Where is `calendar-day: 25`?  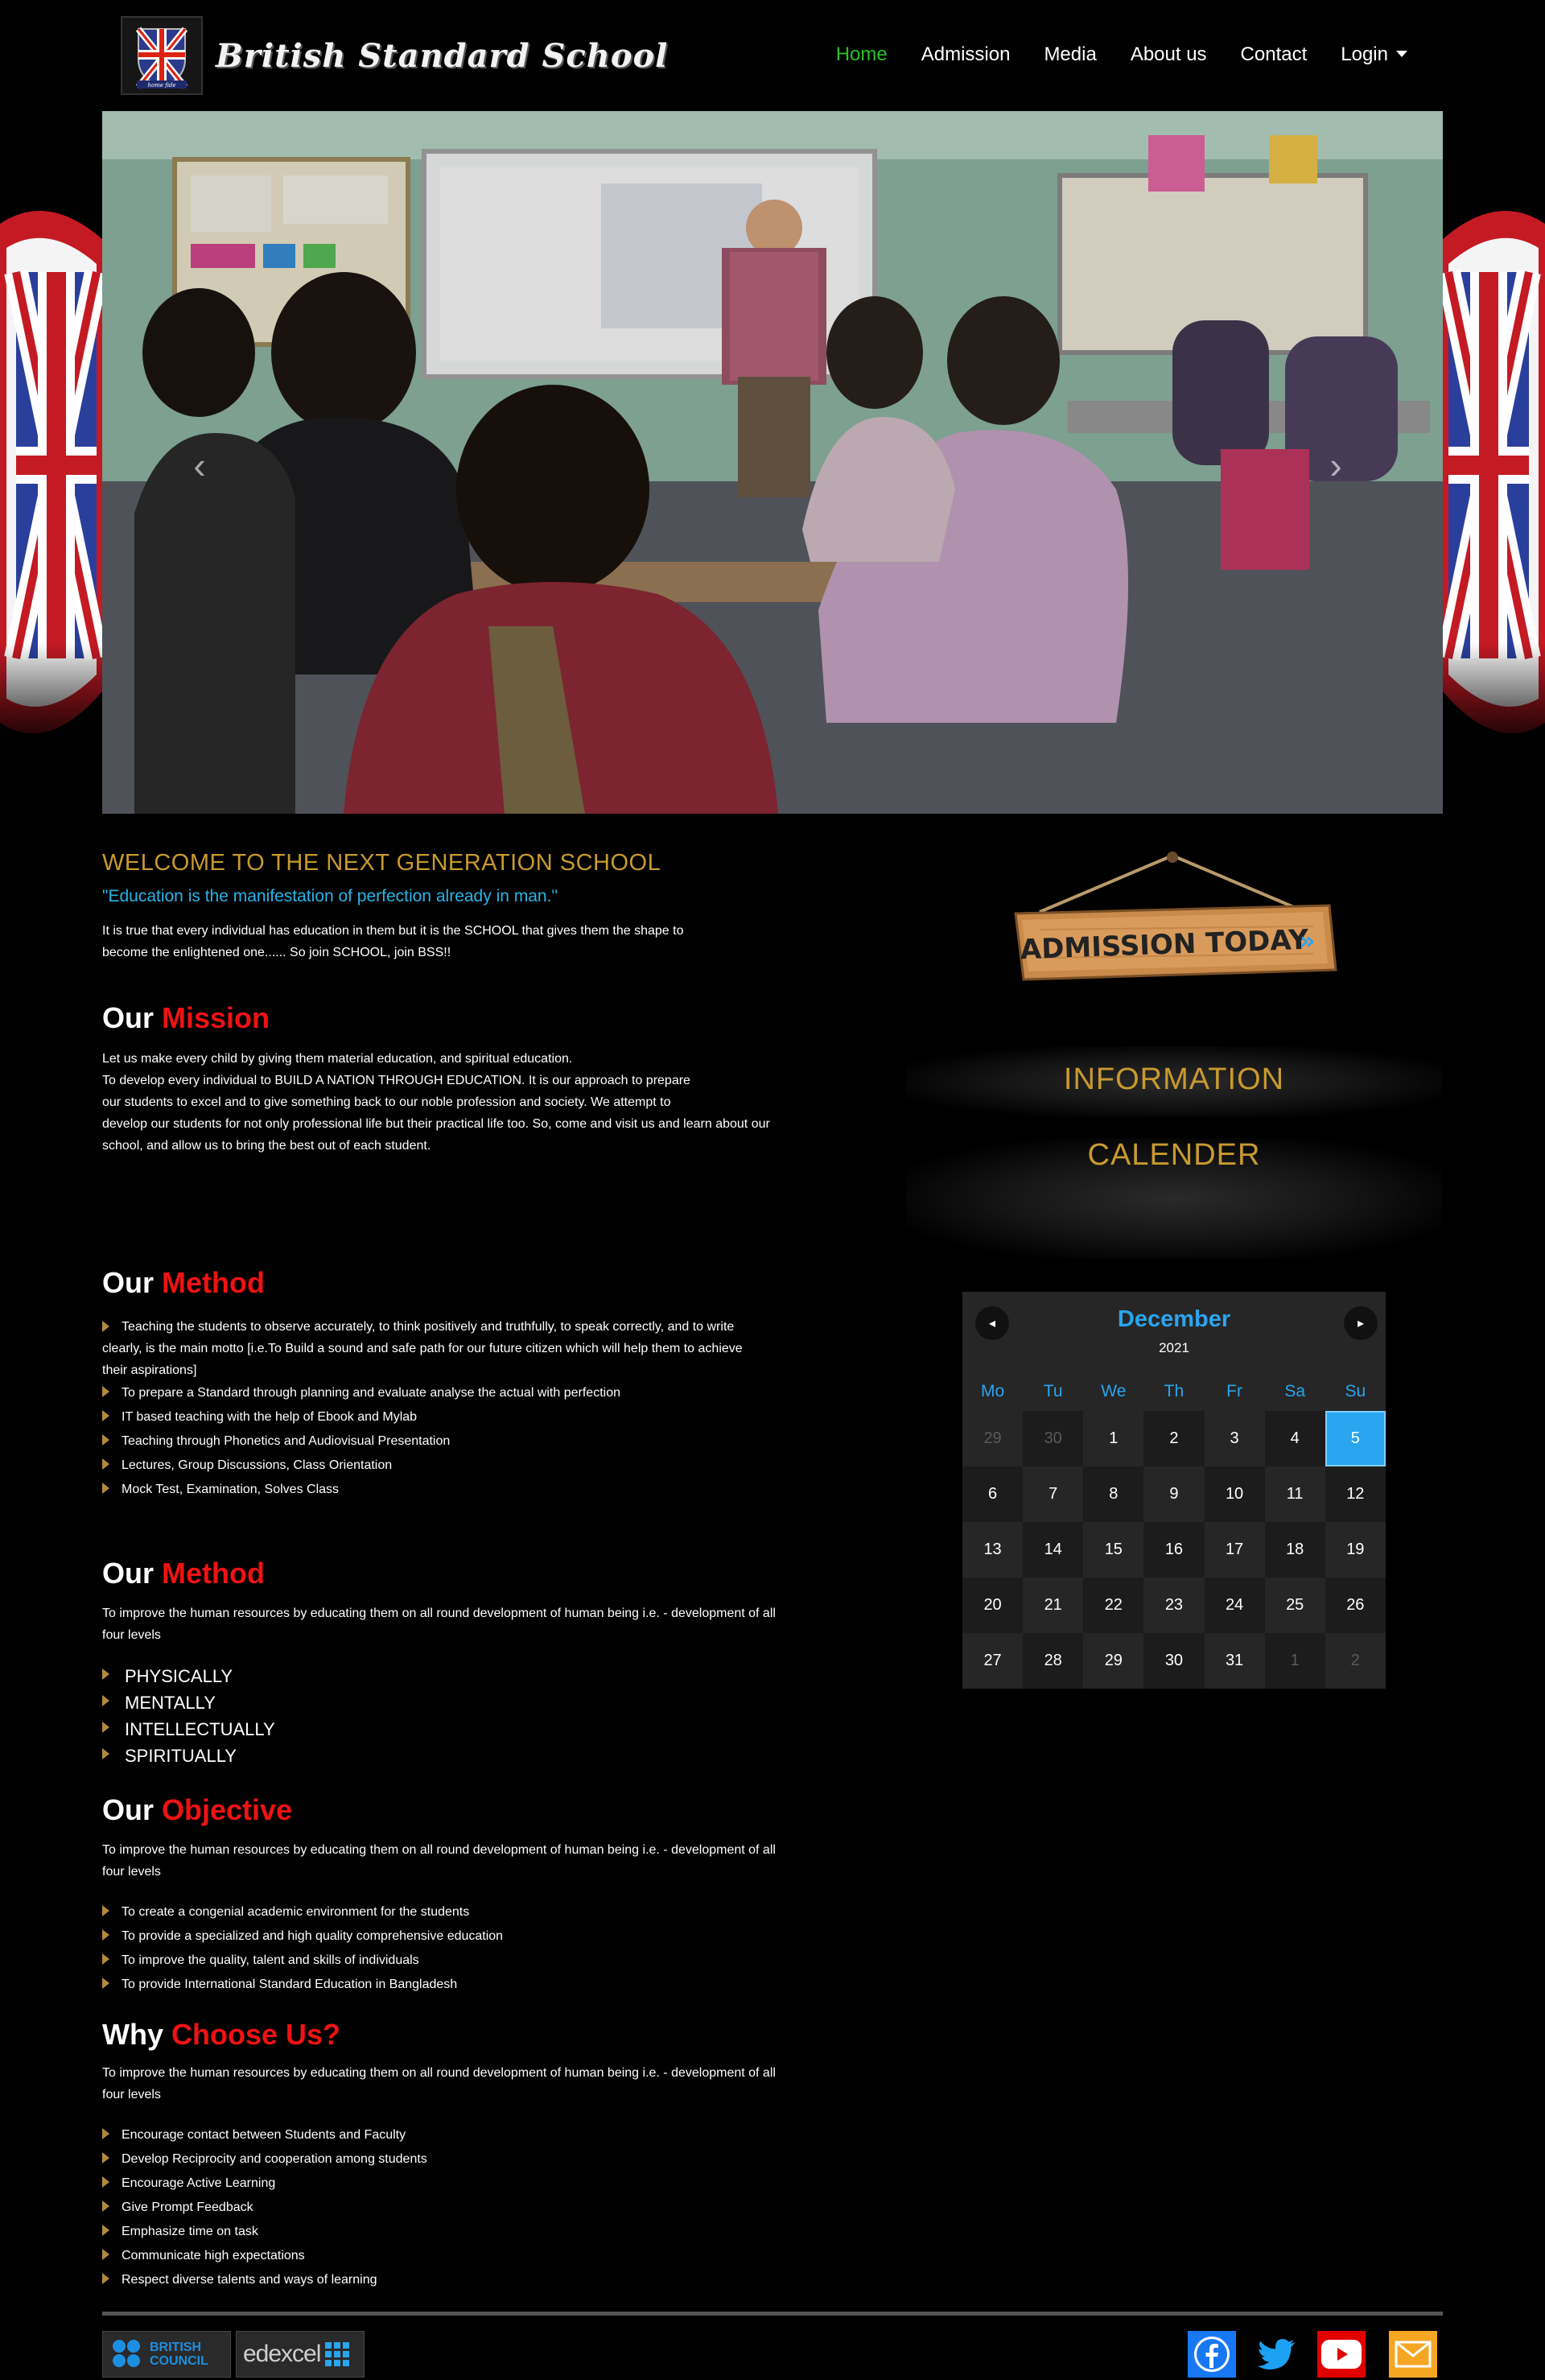
calendar-day: 25 is located at coordinates (1295, 1605).